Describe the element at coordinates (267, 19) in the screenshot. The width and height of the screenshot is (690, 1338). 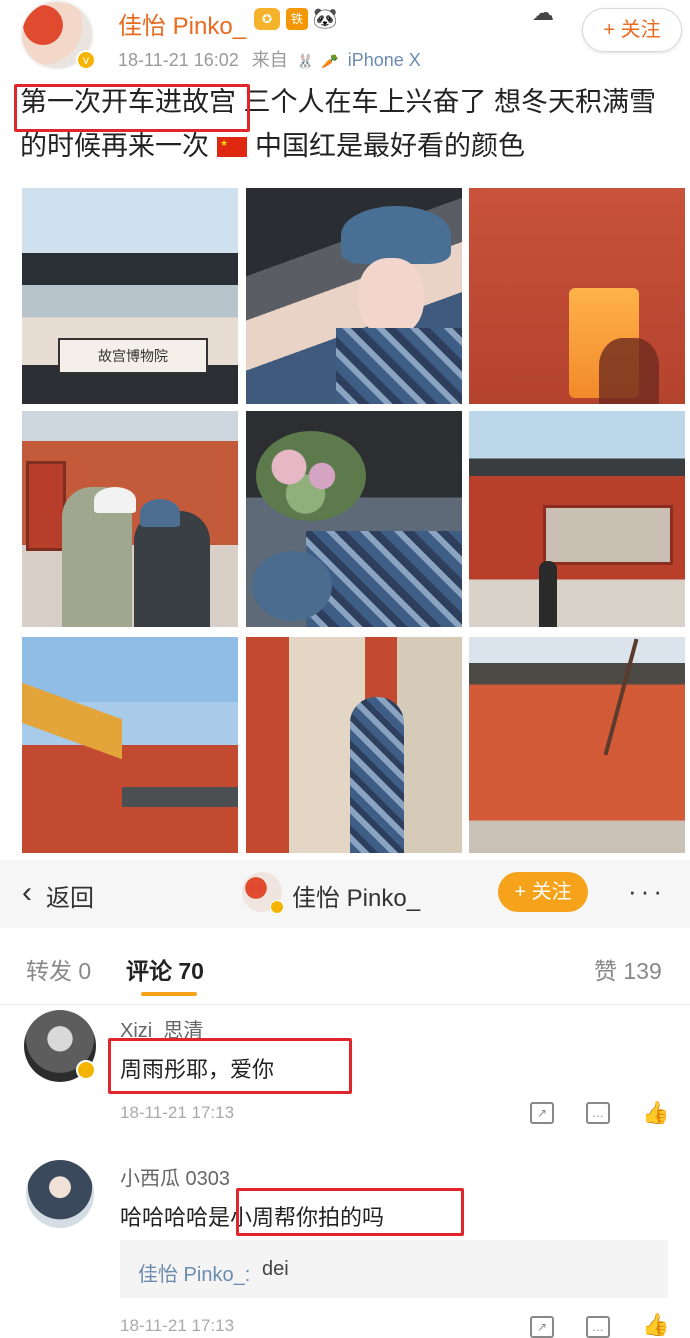
I see `vip-badge-icon: ✪` at that location.